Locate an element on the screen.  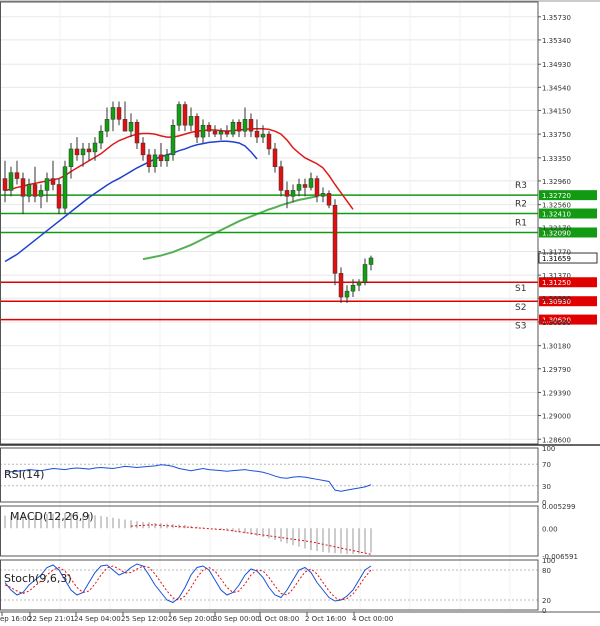
price-tick-label: 1.29790 is located at coordinates (556, 370).